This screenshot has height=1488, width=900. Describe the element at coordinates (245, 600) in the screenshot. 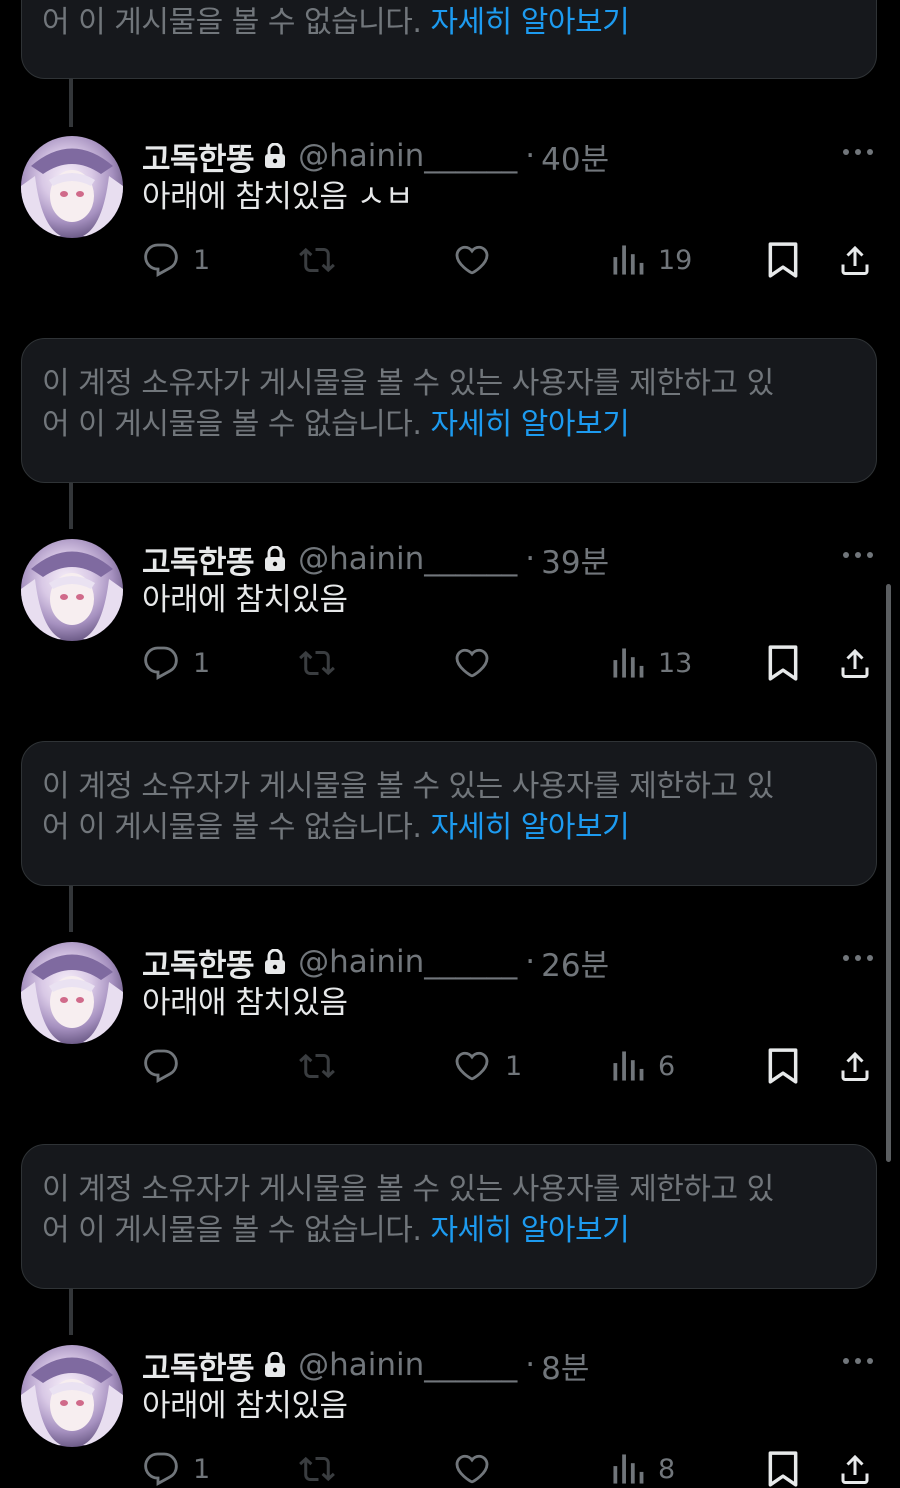

I see `tweet-text: 아래에 참치있음` at that location.